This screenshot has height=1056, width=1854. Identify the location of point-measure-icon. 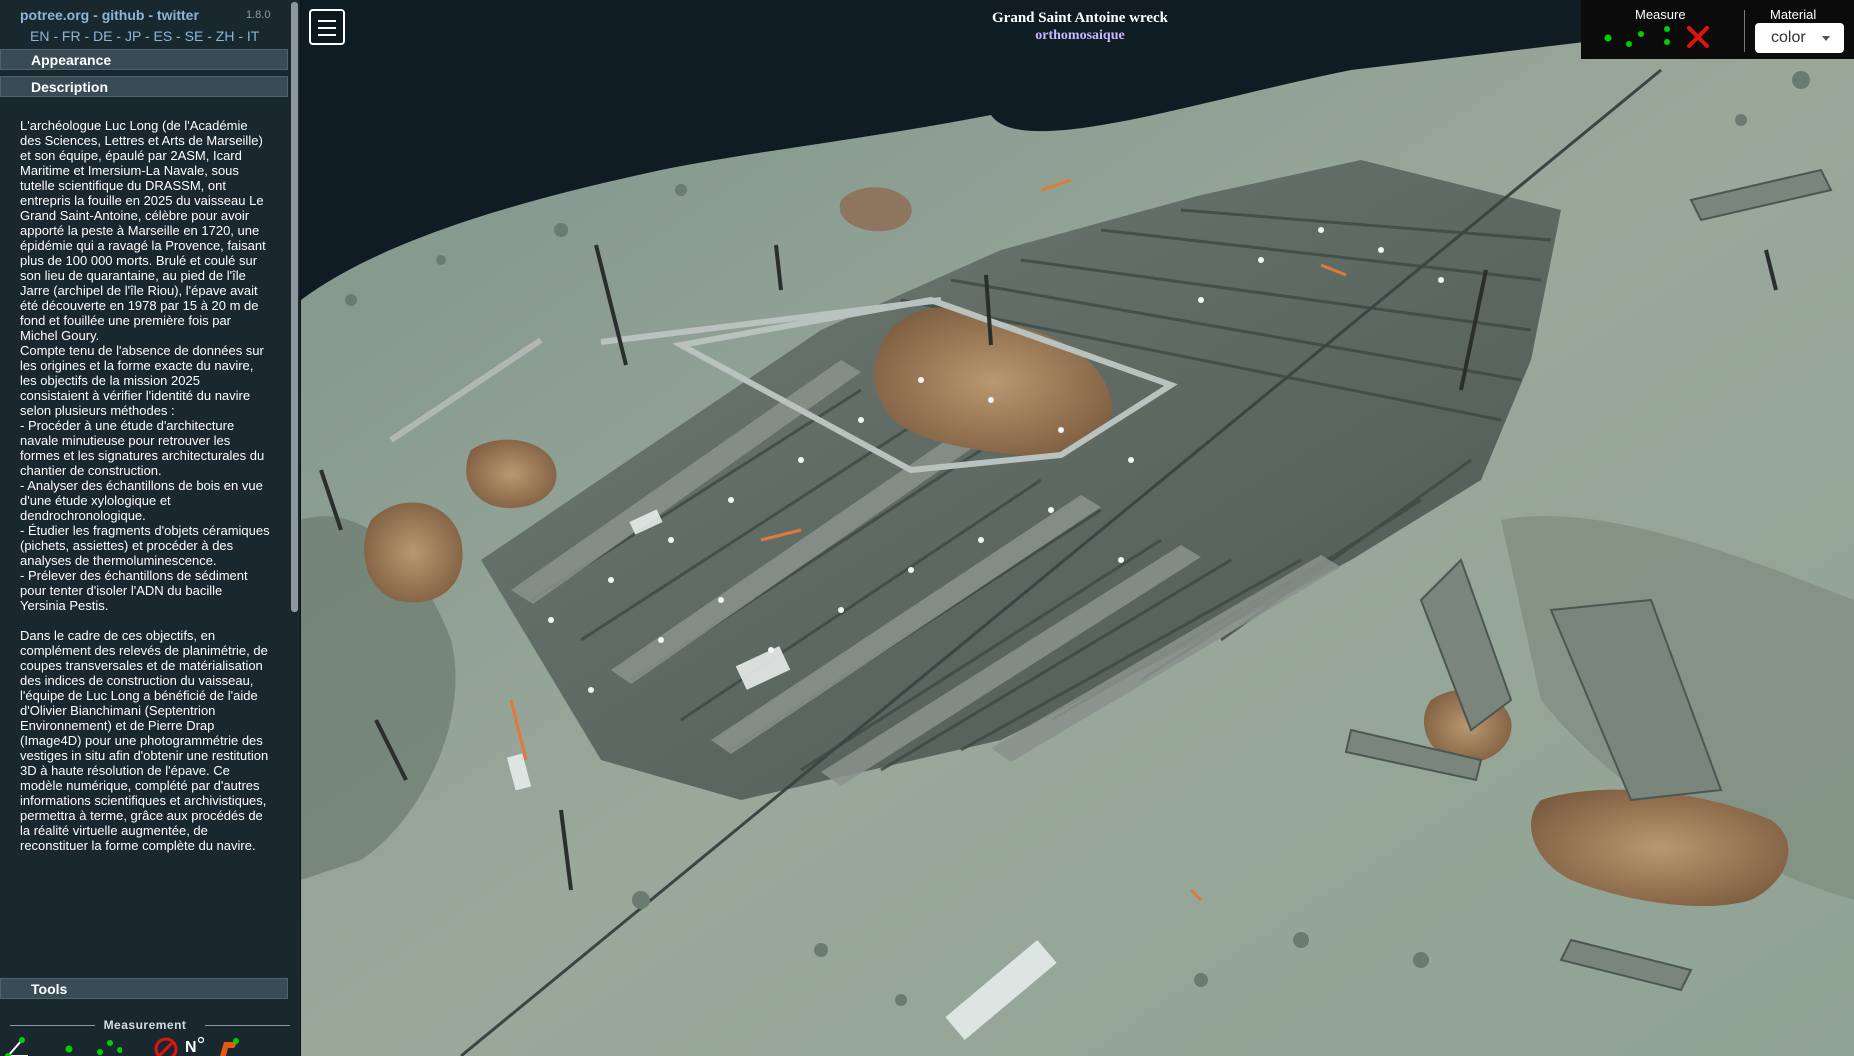
(1608, 35).